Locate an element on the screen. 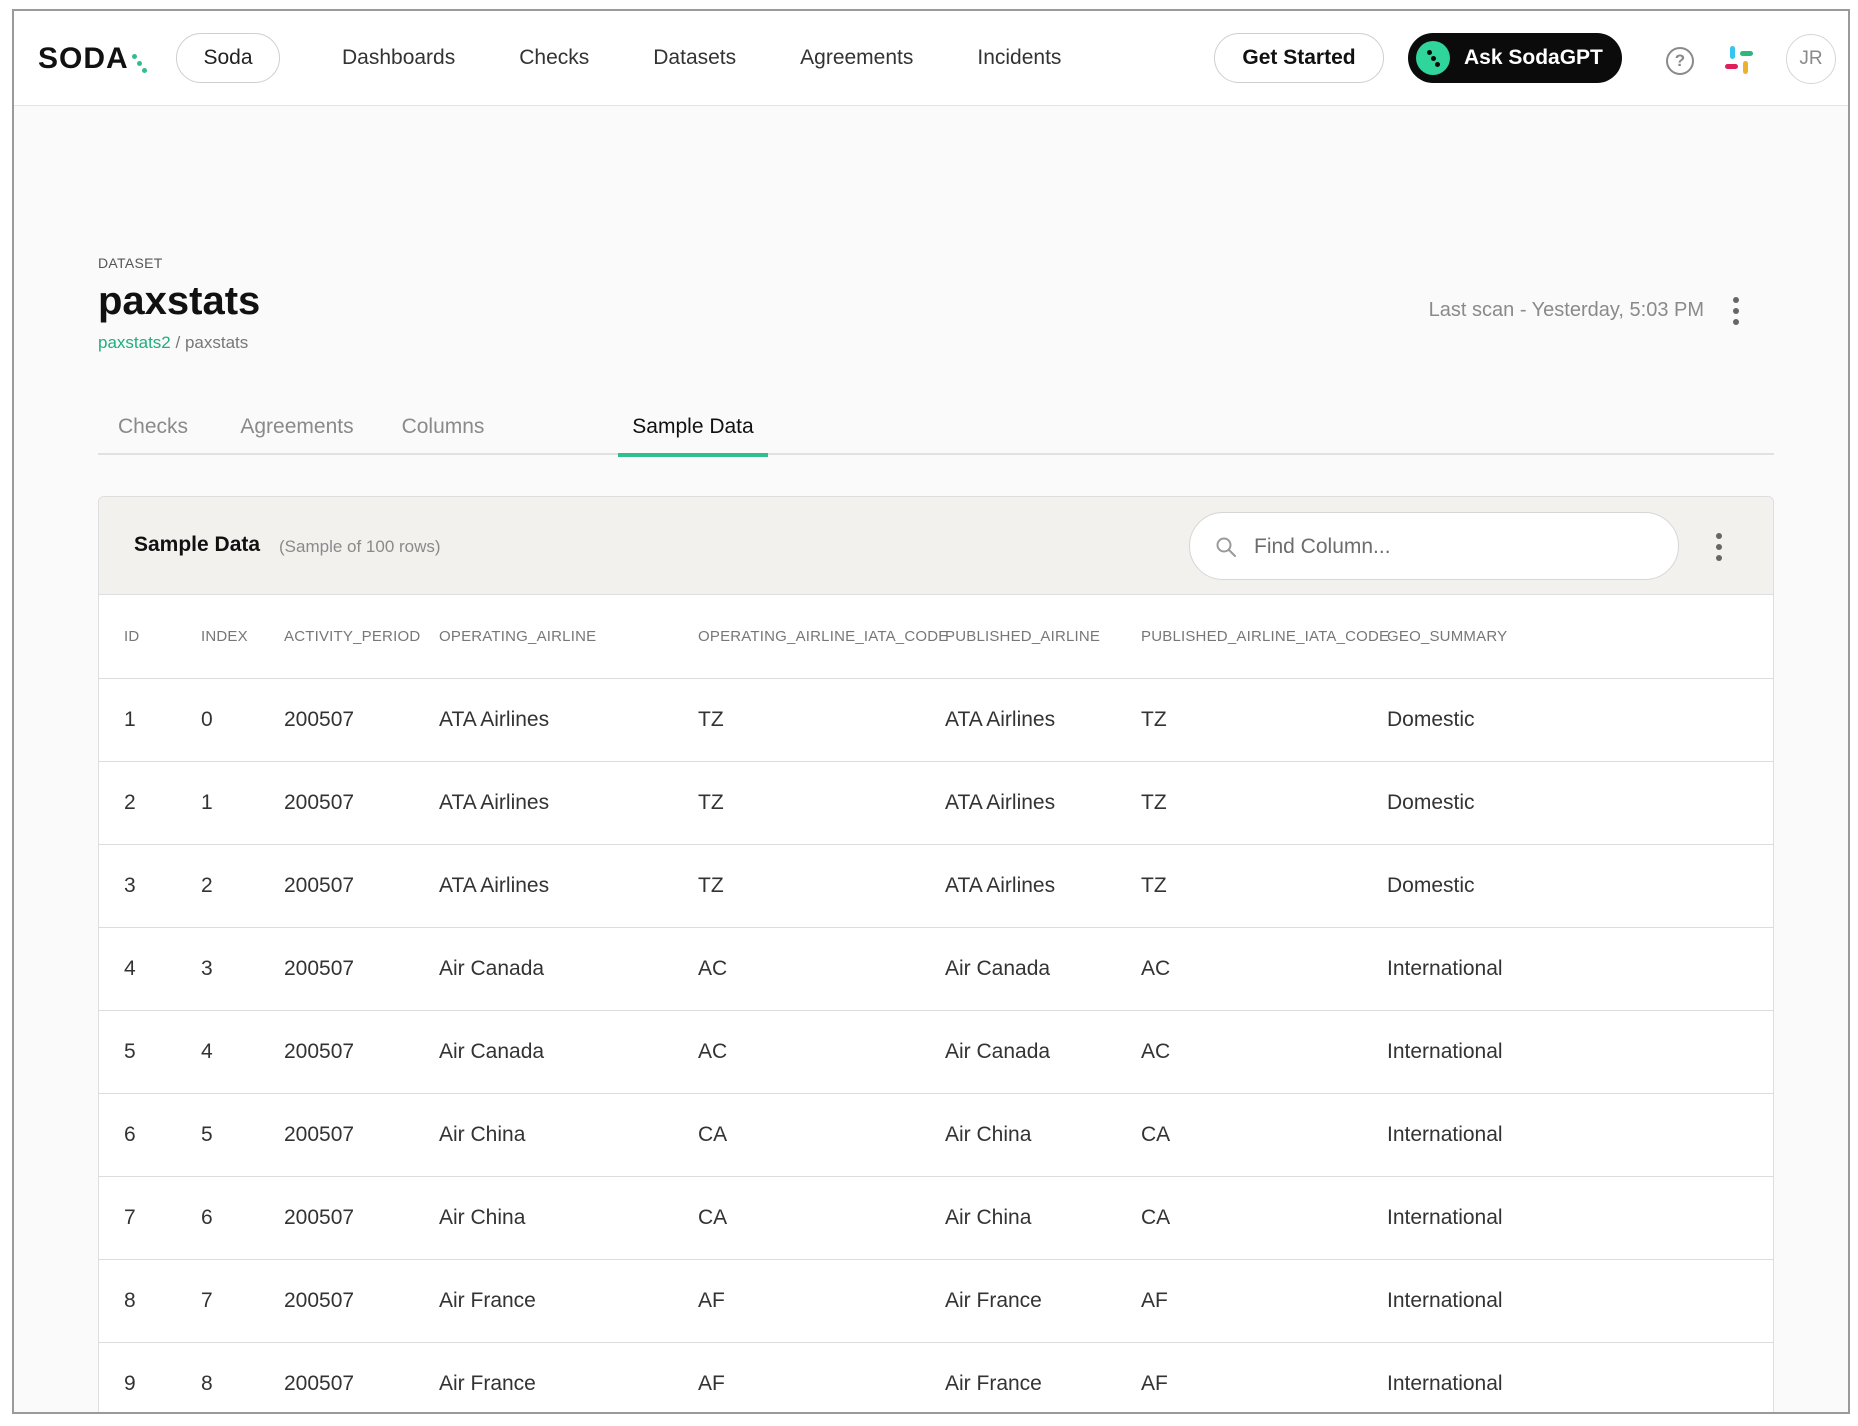 Image resolution: width=1858 pixels, height=1426 pixels. column-header: ACTIVITY_PERIOD is located at coordinates (339, 637).